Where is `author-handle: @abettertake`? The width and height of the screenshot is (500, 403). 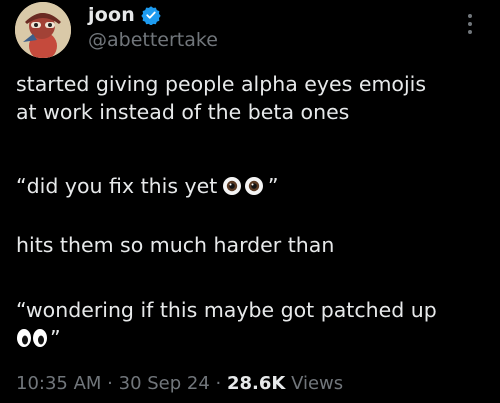
author-handle: @abettertake is located at coordinates (153, 40).